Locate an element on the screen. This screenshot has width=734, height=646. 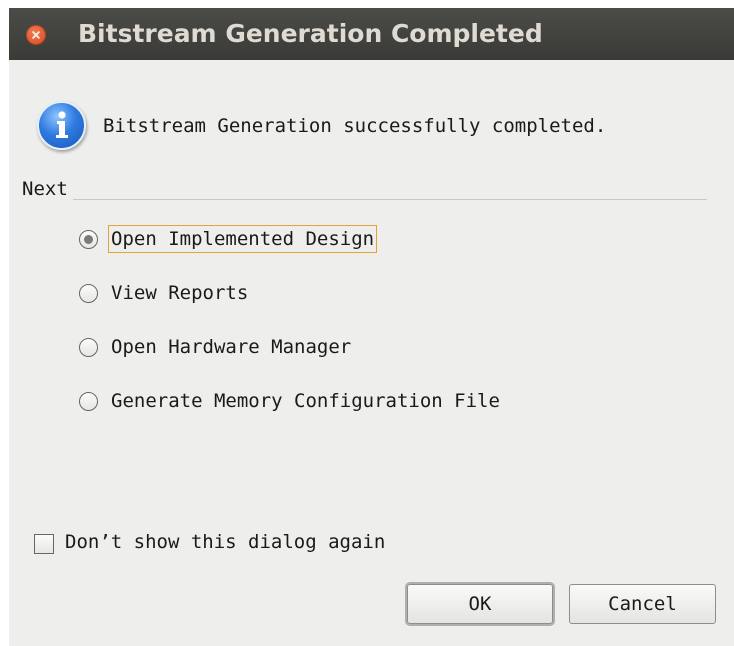
radio-label: Open Implemented Design is located at coordinates (242, 239).